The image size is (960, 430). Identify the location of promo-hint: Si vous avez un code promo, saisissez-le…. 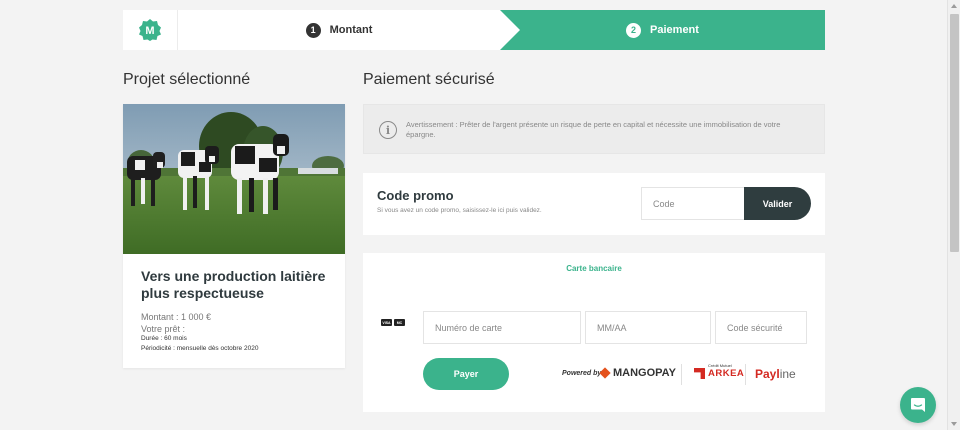
(459, 210).